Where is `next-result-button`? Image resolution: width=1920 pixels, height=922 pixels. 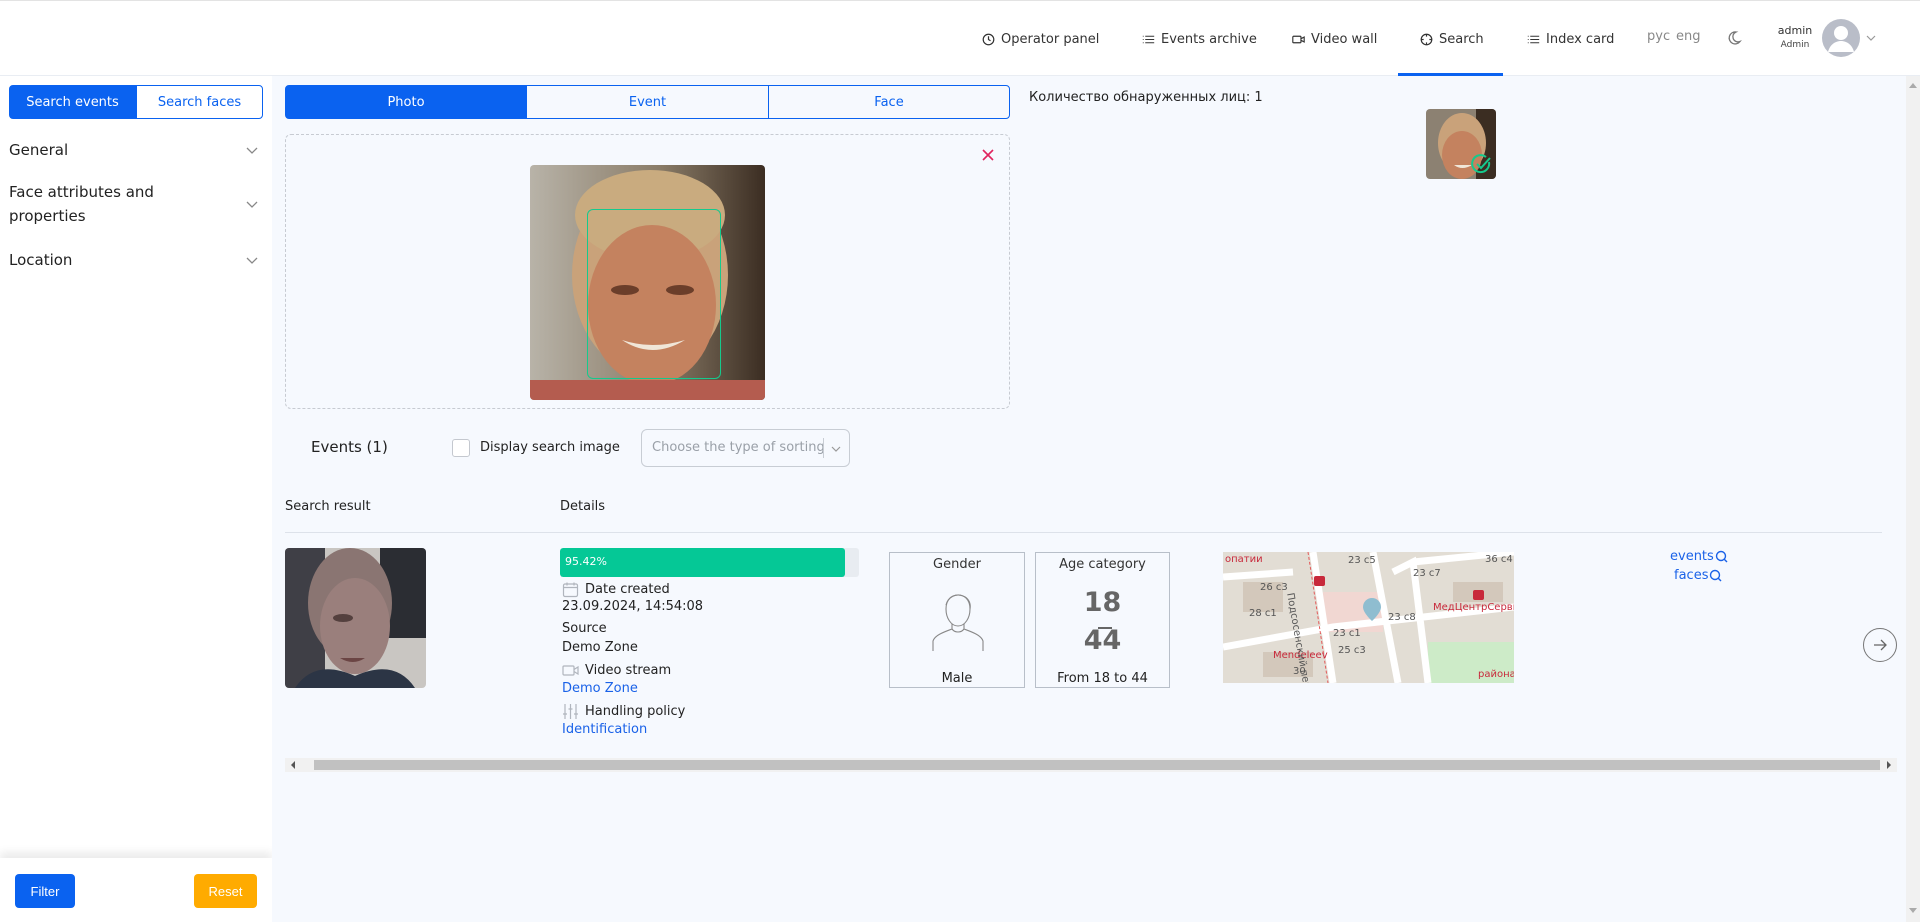 next-result-button is located at coordinates (1880, 645).